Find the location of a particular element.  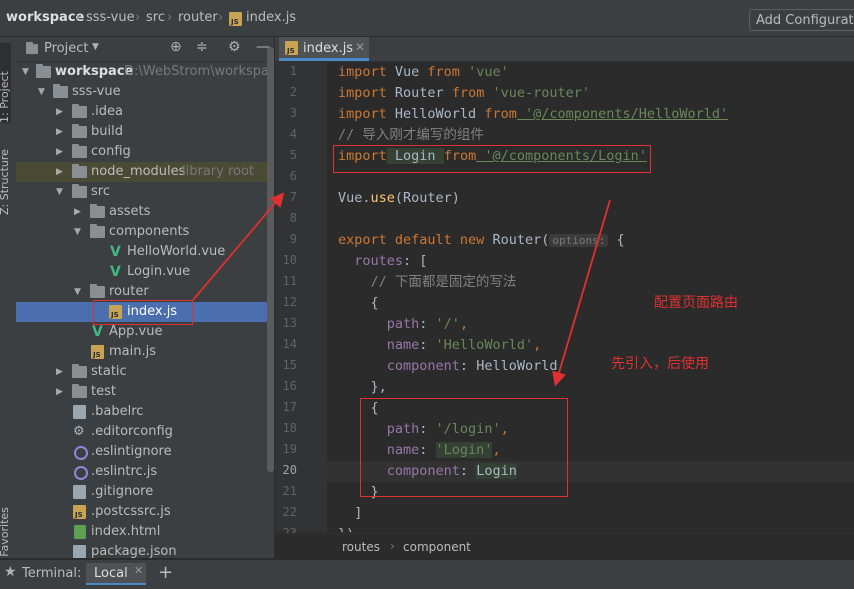

annotation-import-then-use: 先引入，后使用 is located at coordinates (660, 364).